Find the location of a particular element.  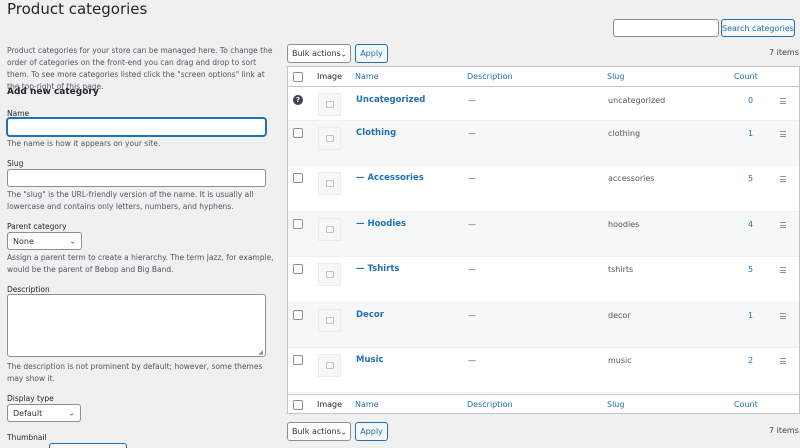

category-name-link: — Tshirts is located at coordinates (377, 269).